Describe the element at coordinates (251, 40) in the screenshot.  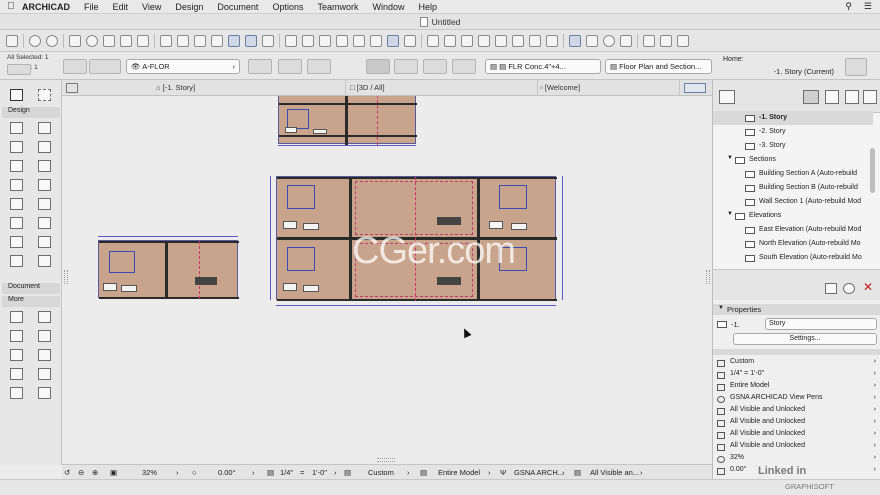
I see `snap-points-icon` at that location.